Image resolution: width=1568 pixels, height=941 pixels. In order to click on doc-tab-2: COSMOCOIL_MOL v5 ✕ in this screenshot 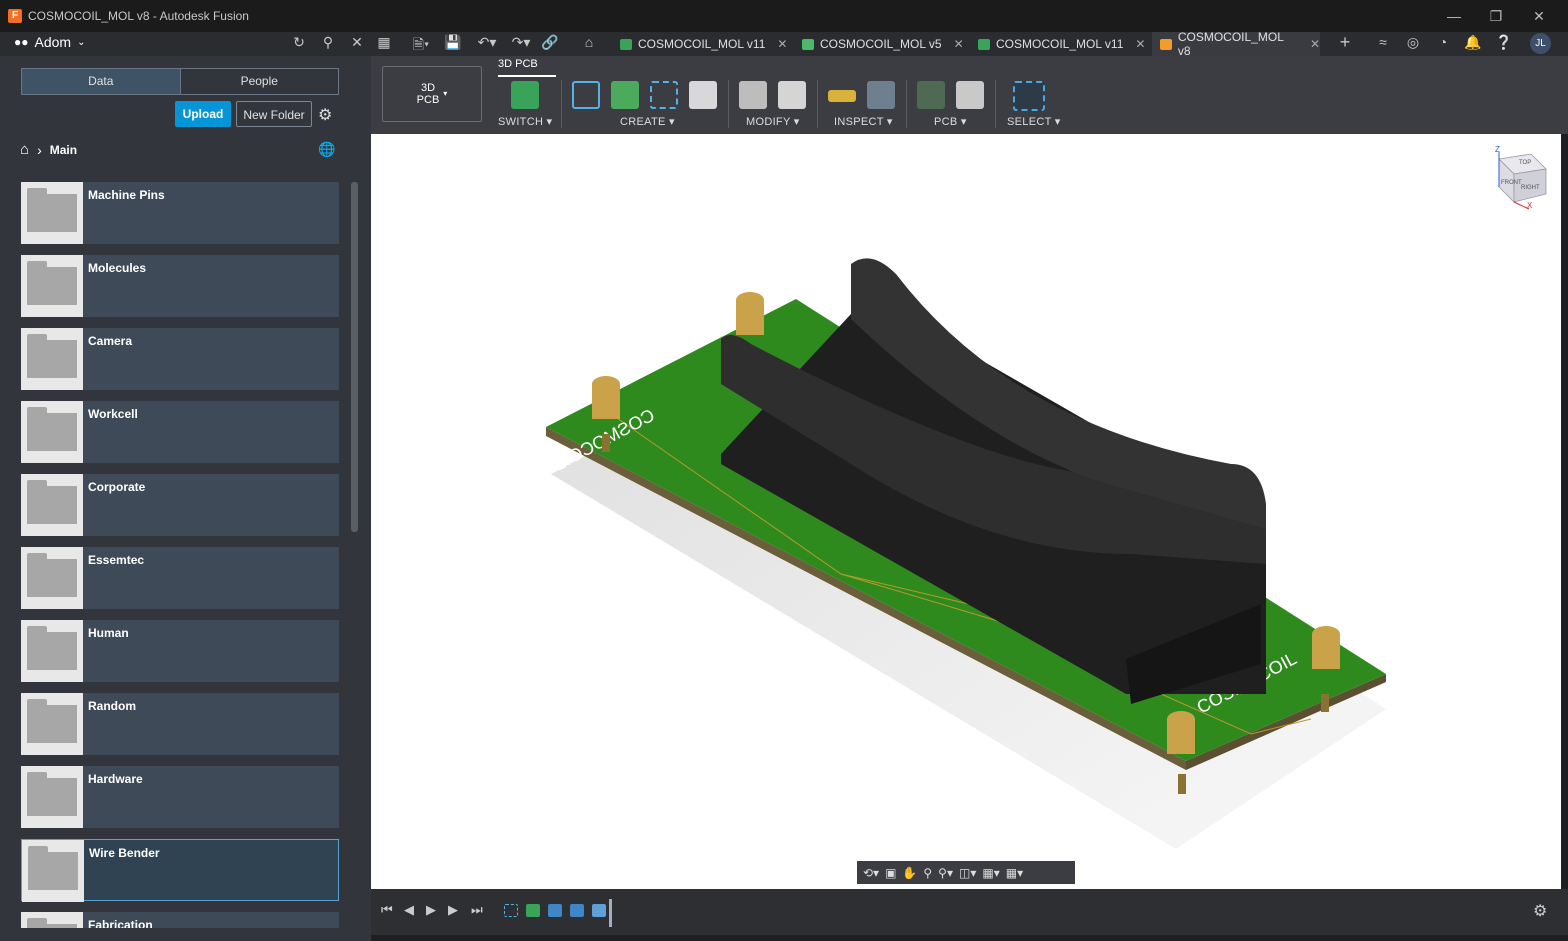, I will do `click(886, 44)`.